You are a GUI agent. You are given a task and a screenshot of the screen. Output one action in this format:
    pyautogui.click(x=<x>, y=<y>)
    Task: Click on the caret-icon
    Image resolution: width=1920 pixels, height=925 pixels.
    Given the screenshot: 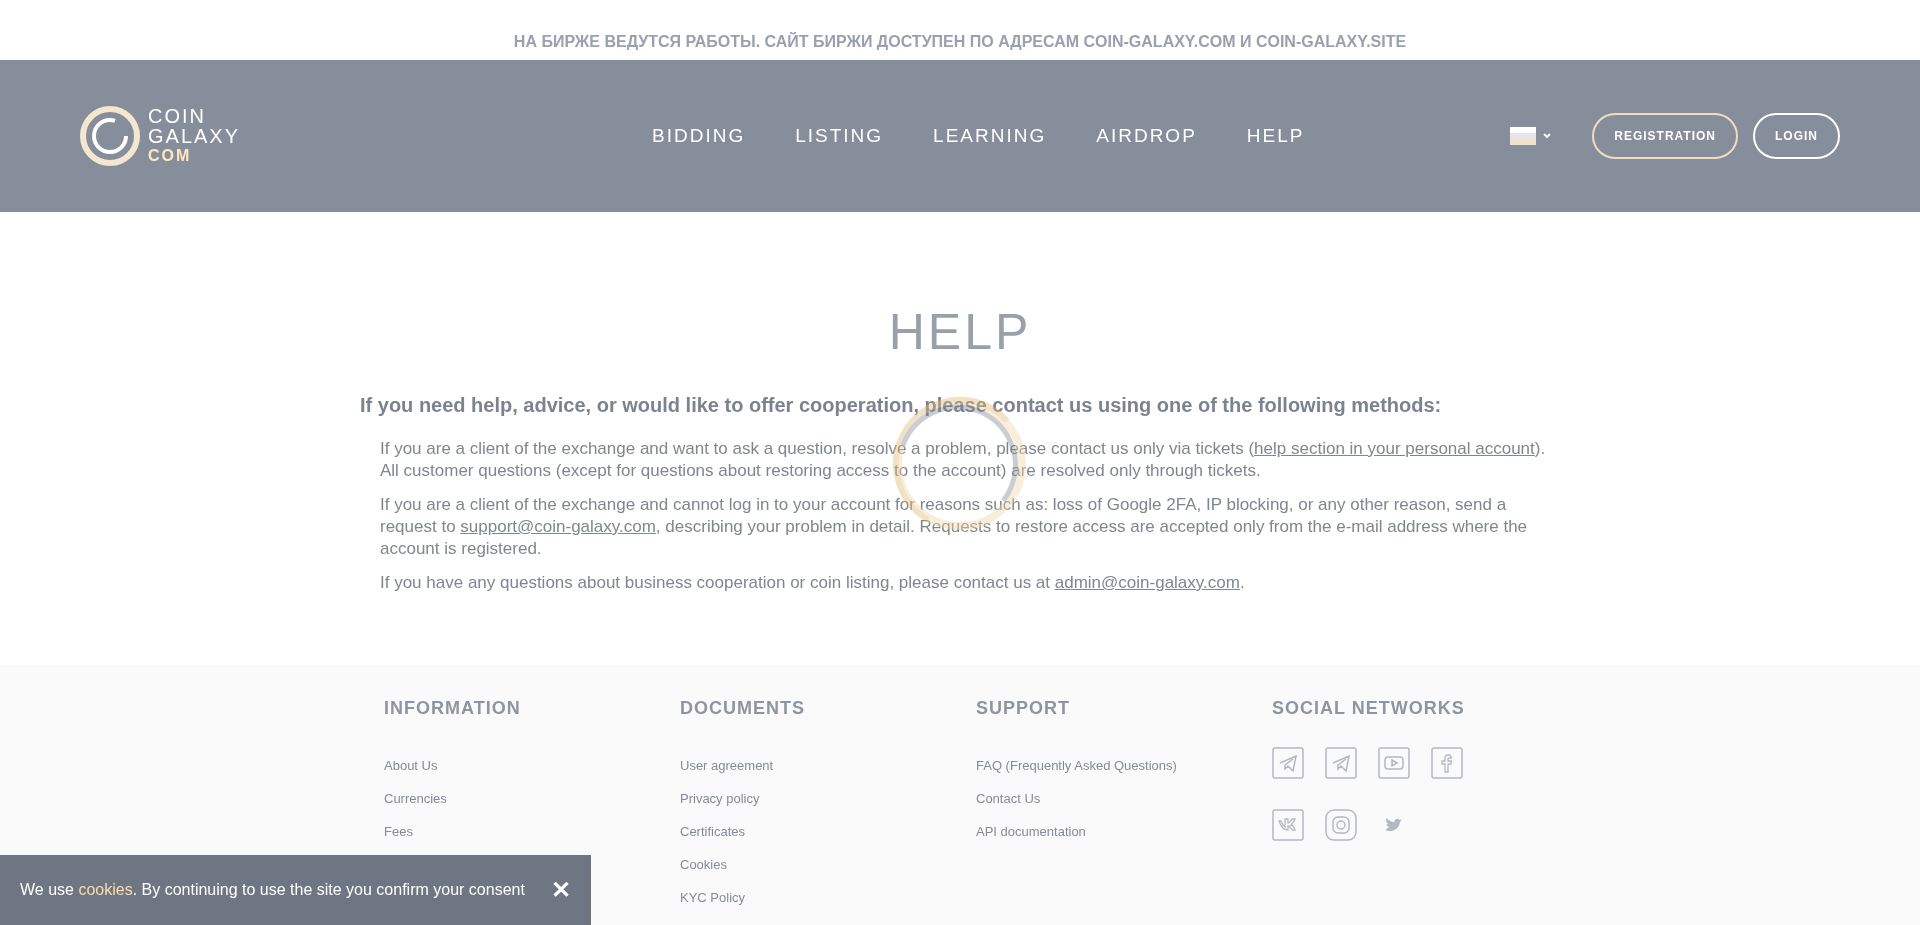 What is the action you would take?
    pyautogui.click(x=1547, y=136)
    